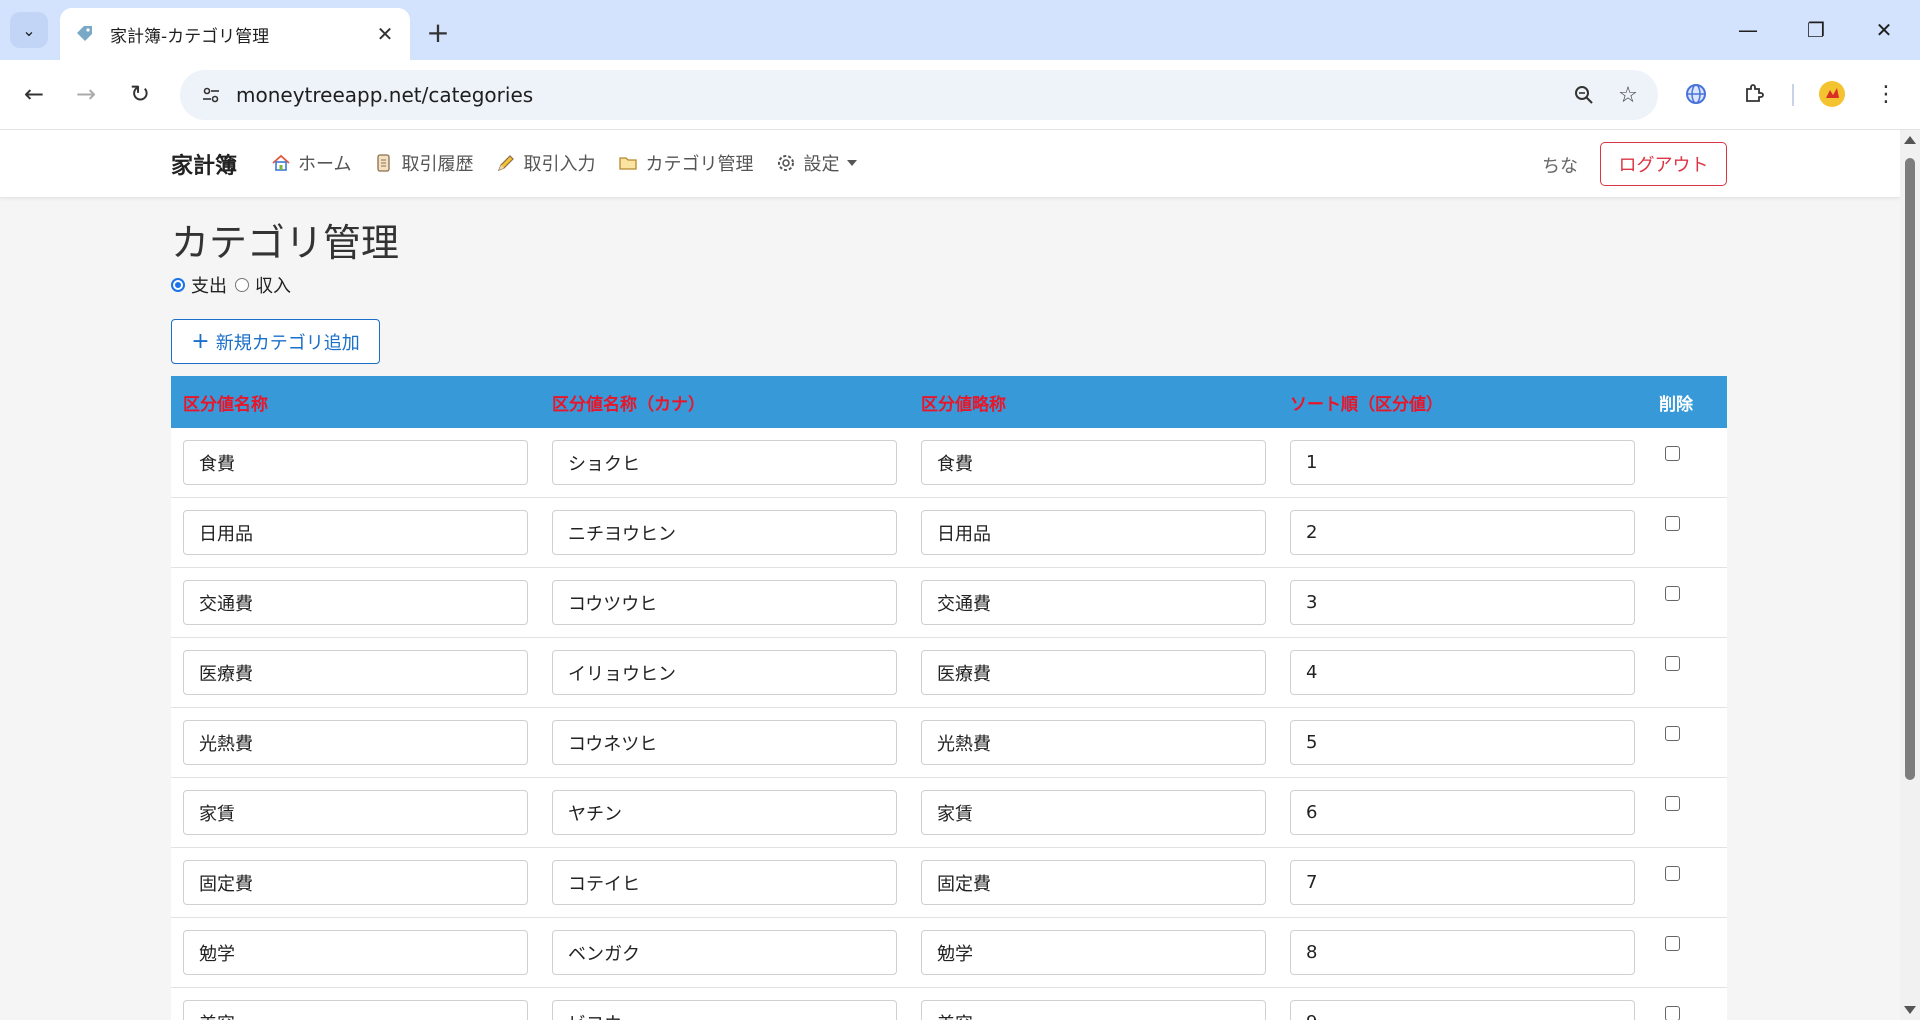 This screenshot has height=1020, width=1920. Describe the element at coordinates (724, 672) in the screenshot. I see `kana-field: イリョウヒン` at that location.